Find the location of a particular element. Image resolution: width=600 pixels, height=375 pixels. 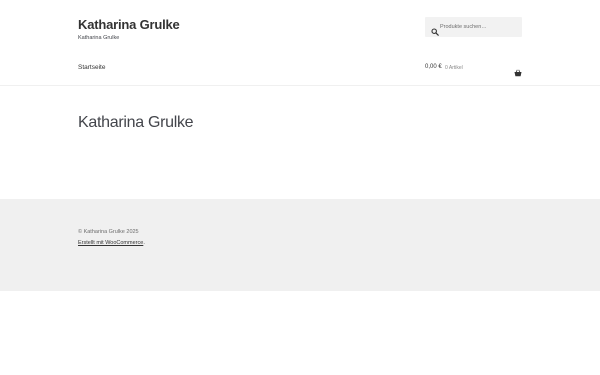

basket-icon is located at coordinates (518, 70).